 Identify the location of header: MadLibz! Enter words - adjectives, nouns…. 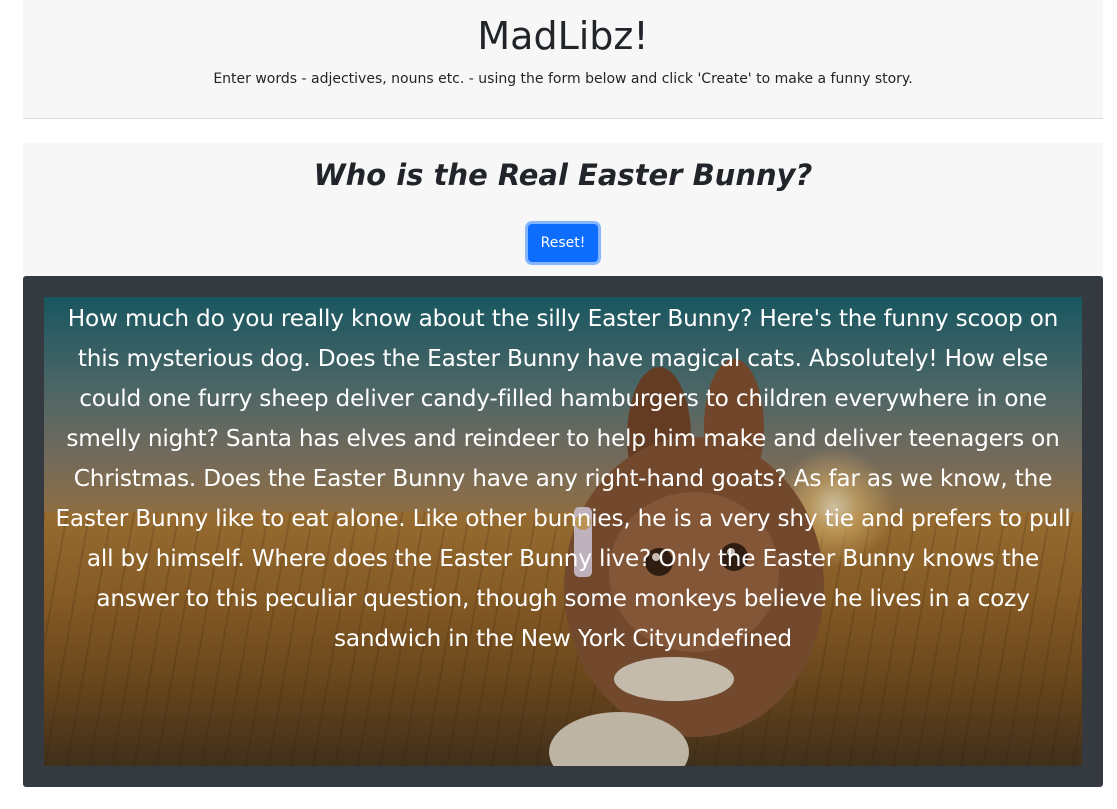
(563, 59).